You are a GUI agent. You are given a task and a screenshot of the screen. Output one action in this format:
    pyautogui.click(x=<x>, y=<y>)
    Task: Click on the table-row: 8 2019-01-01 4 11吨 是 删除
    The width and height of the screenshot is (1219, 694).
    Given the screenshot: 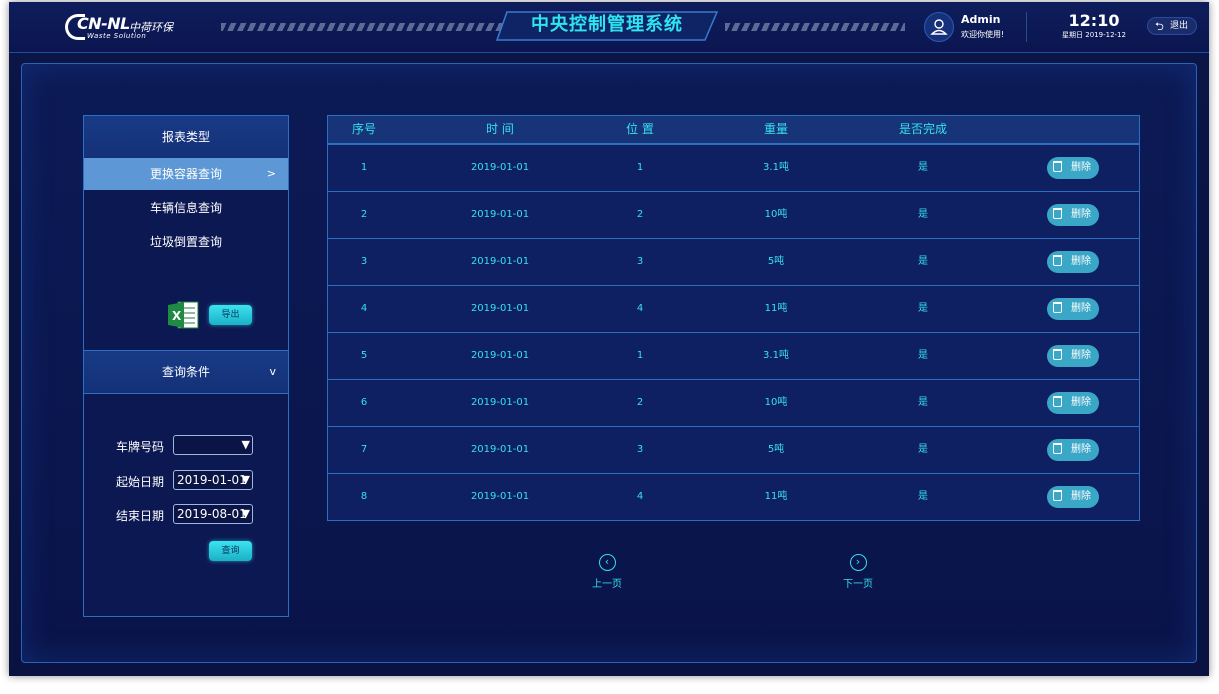 What is the action you would take?
    pyautogui.click(x=733, y=497)
    